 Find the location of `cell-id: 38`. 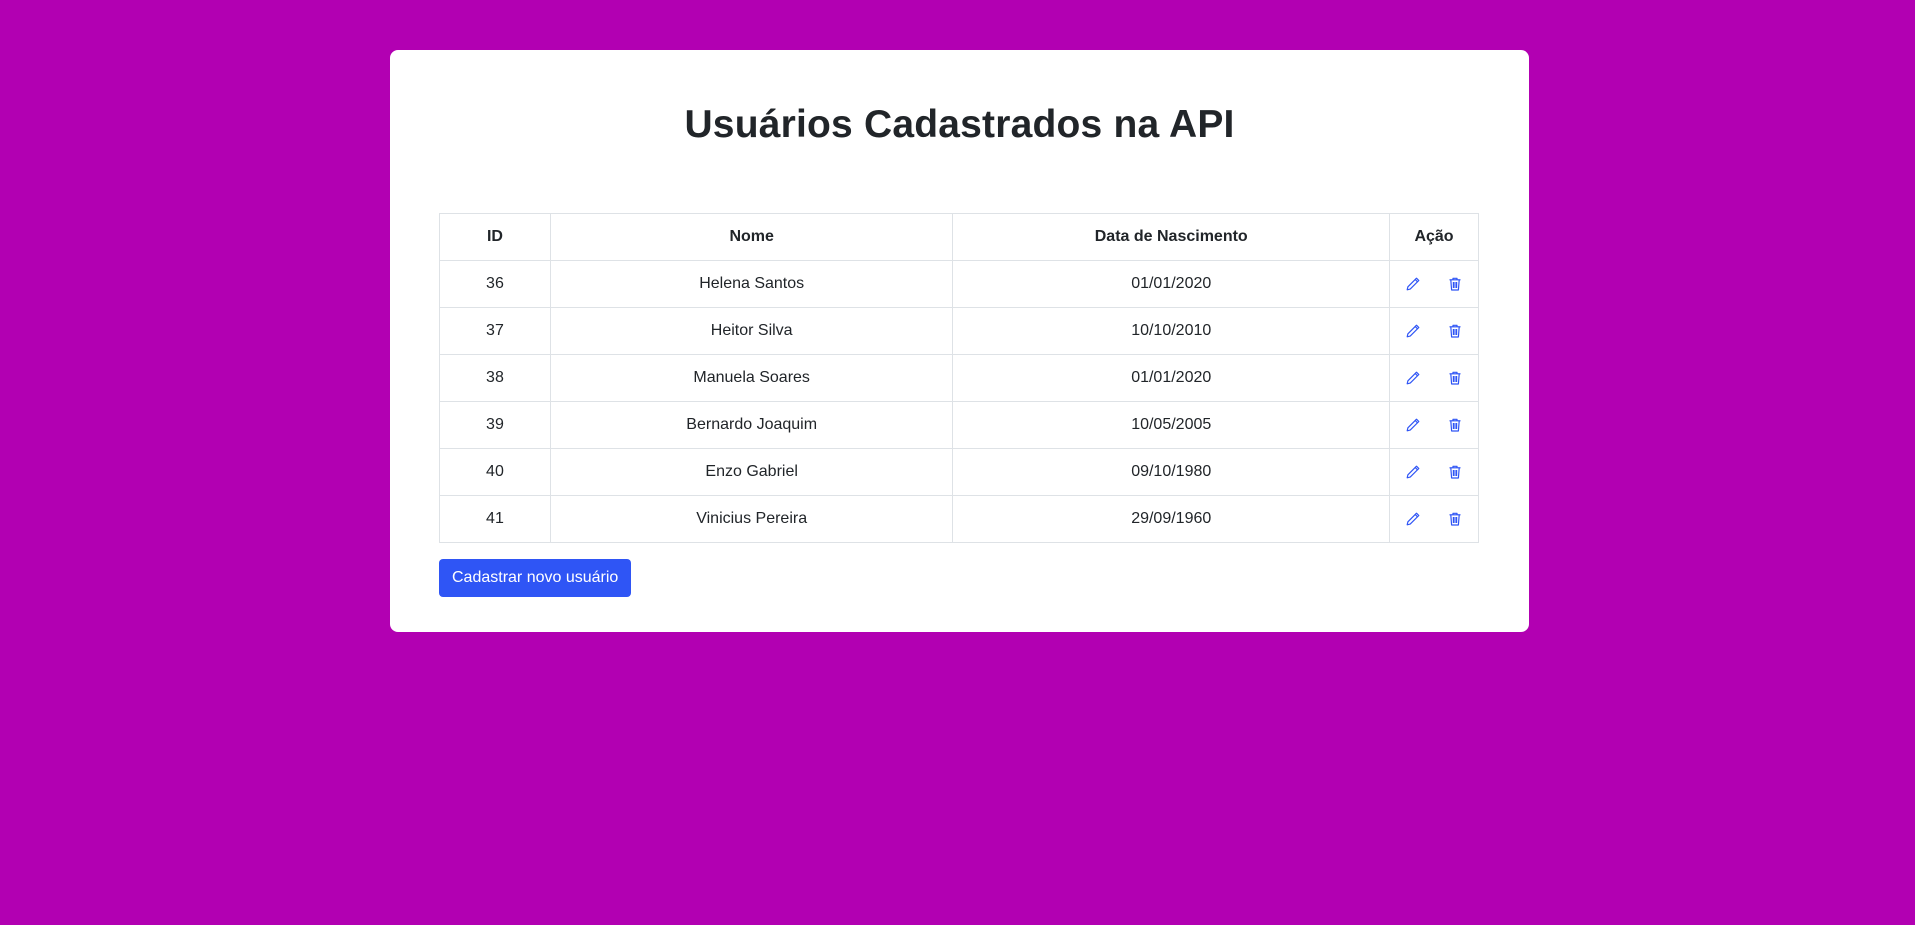

cell-id: 38 is located at coordinates (495, 378).